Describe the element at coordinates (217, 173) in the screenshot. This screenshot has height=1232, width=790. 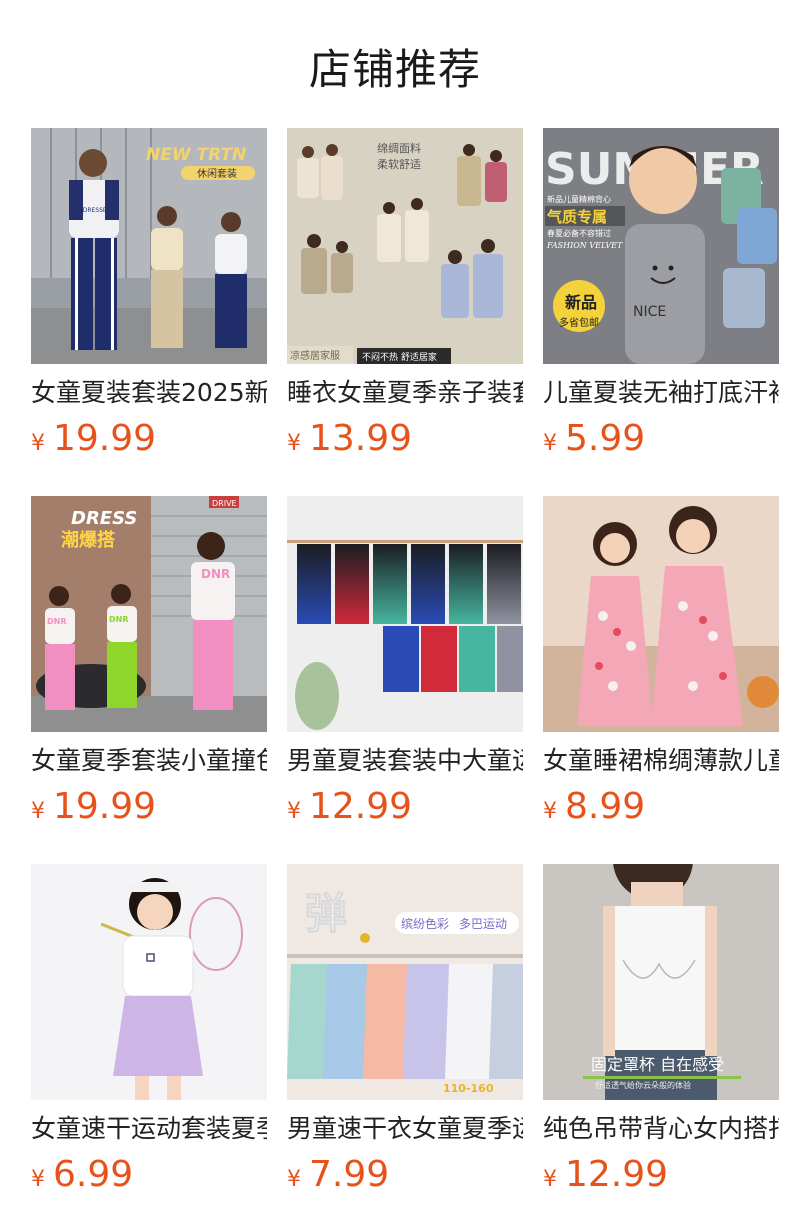
I see `svg-text: 休闲套装` at that location.